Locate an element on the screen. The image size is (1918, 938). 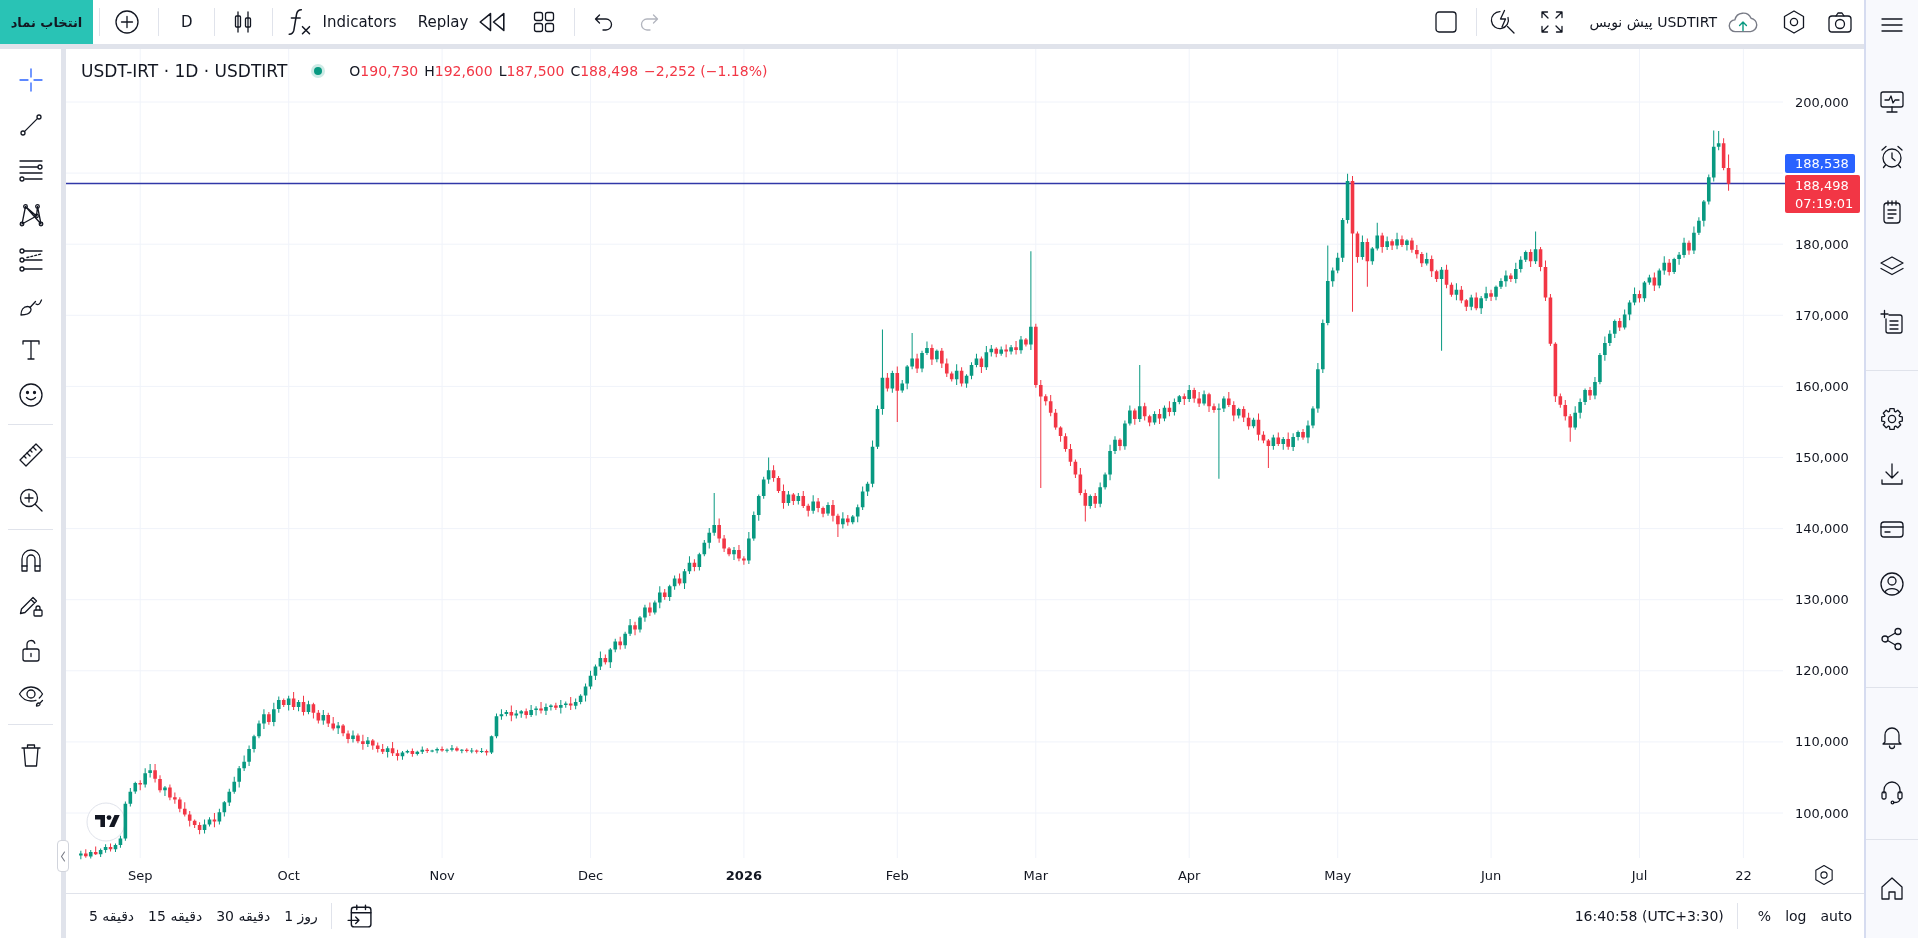
countdown-timer: 07:19:01 is located at coordinates (1824, 203).